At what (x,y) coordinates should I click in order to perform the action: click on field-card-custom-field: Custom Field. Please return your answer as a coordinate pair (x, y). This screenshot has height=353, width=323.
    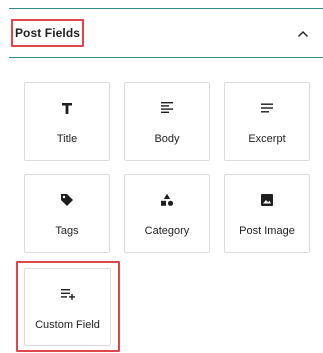
    Looking at the image, I should click on (67, 307).